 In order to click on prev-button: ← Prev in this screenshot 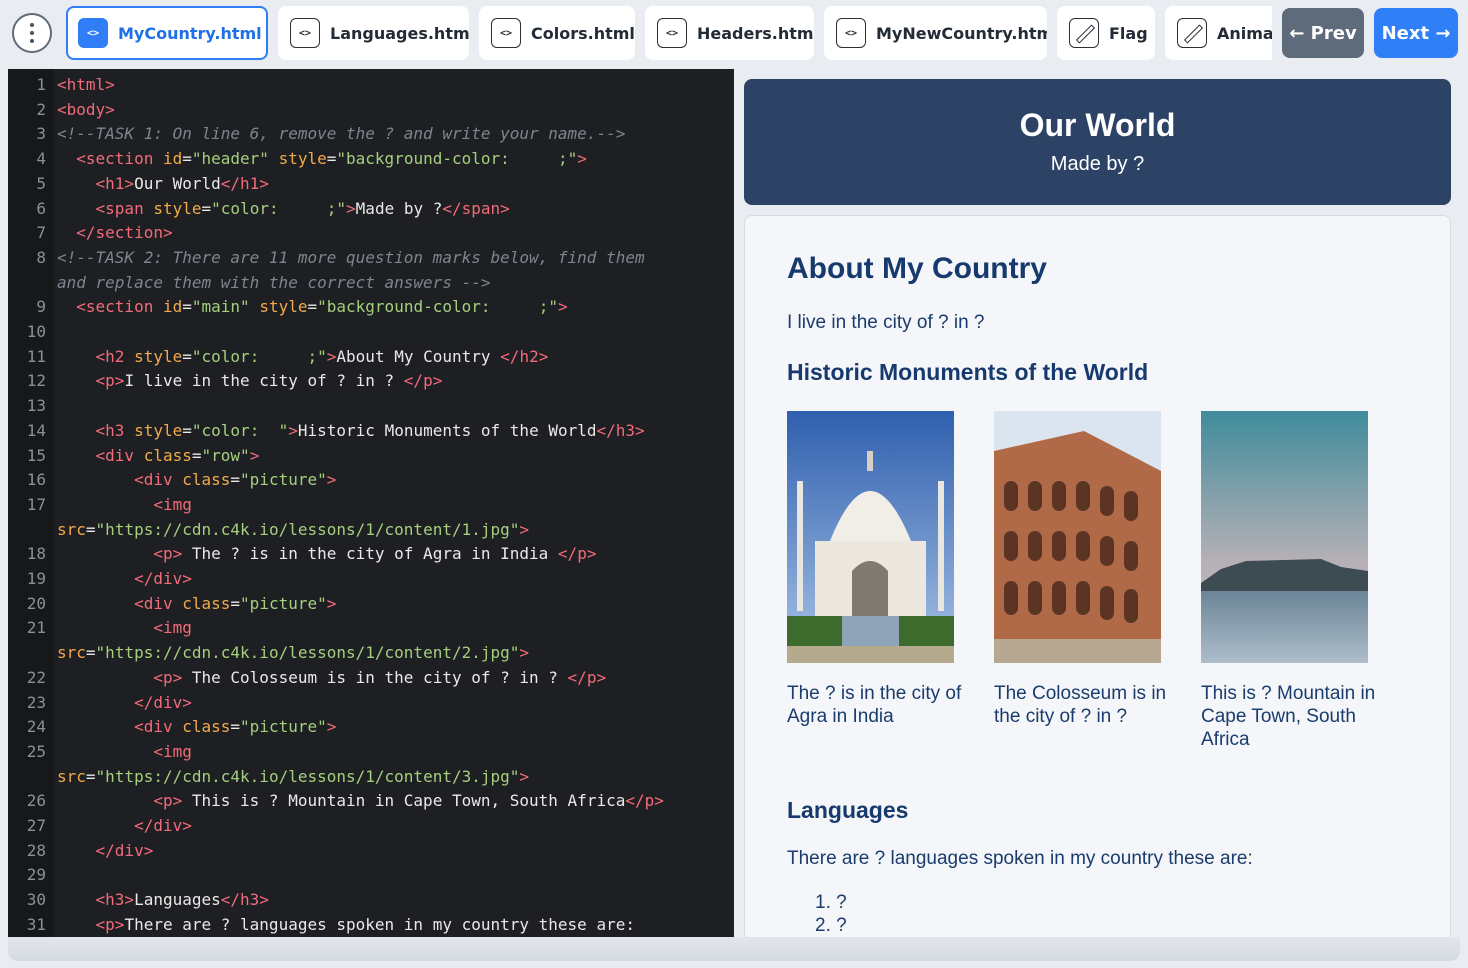, I will do `click(1323, 33)`.